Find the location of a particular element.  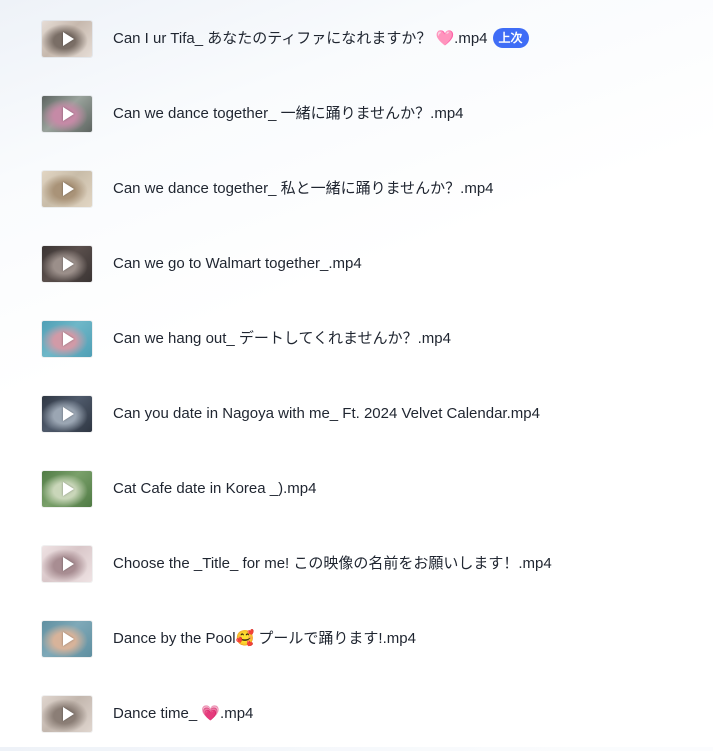

video-file-name: Can we dance together_ 一緒に踊りませんか？.mp4 is located at coordinates (288, 114).